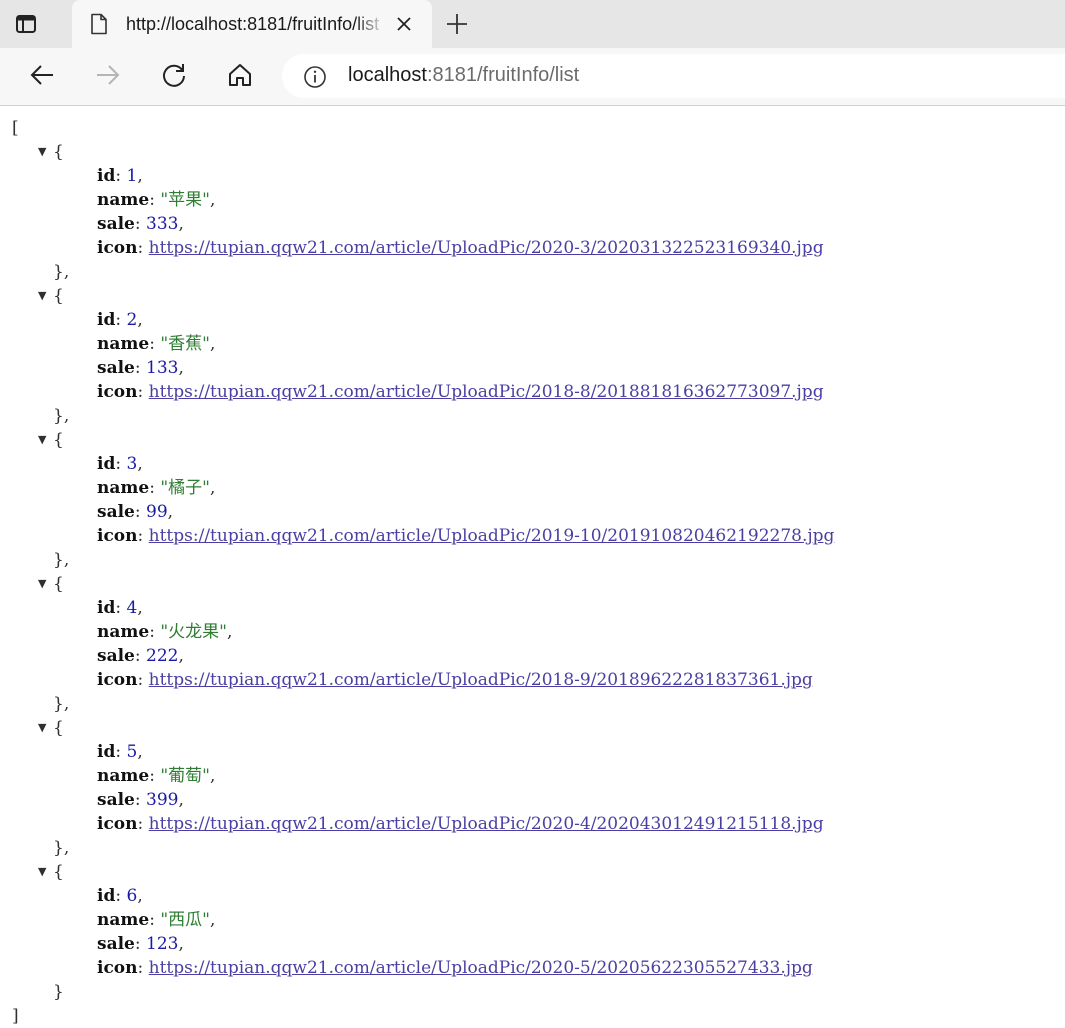 This screenshot has height=1028, width=1065. What do you see at coordinates (120, 752) in the screenshot?
I see `json-field-id: id: 5,` at bounding box center [120, 752].